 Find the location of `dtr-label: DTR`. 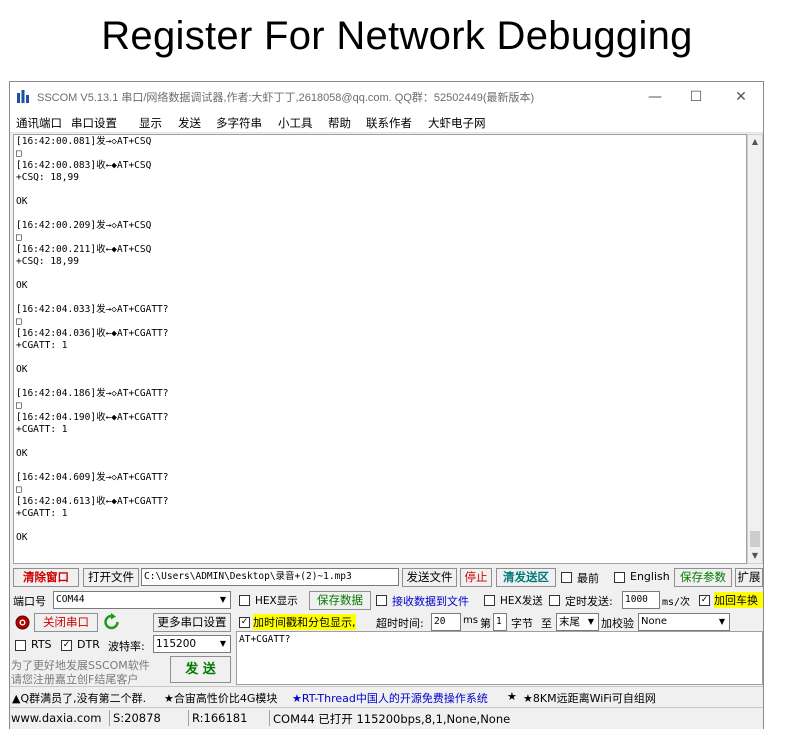

dtr-label: DTR is located at coordinates (88, 644).